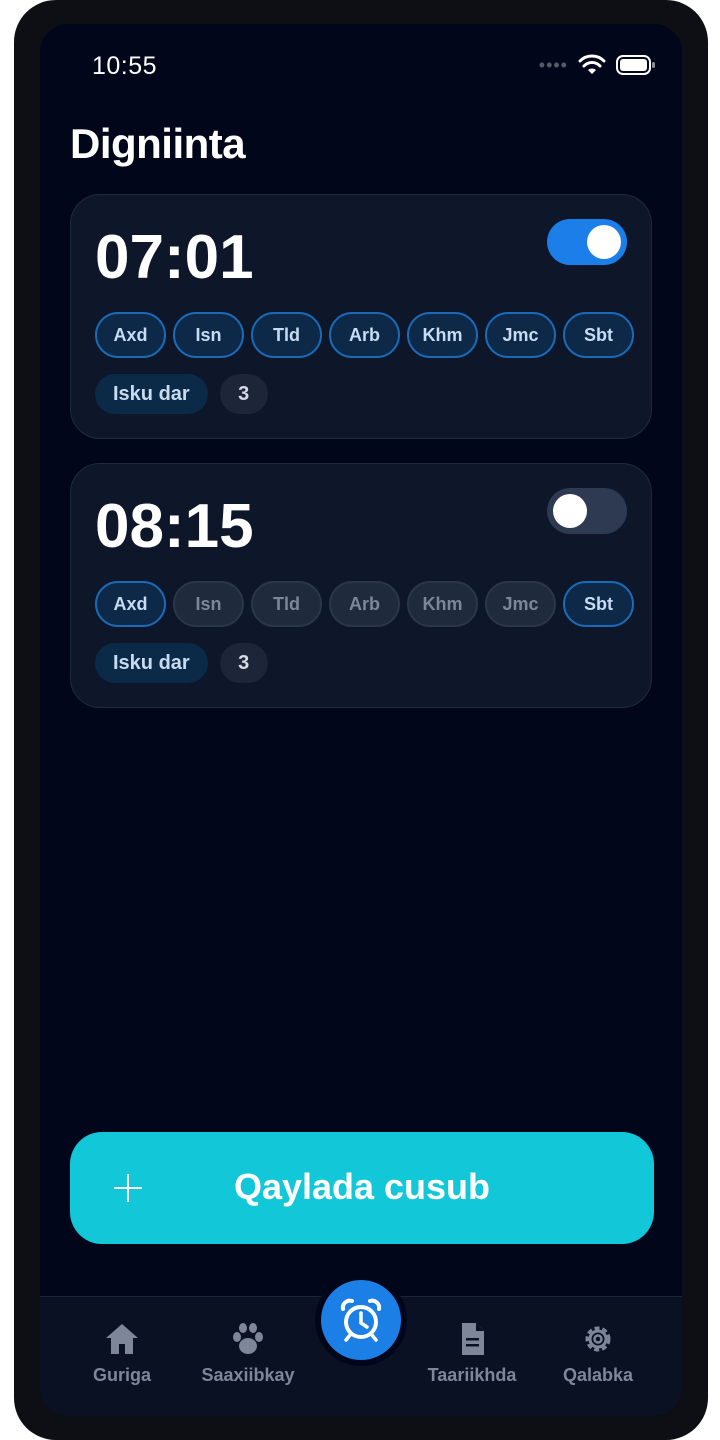  Describe the element at coordinates (598, 1375) in the screenshot. I see `nav-label: Qalabka` at that location.